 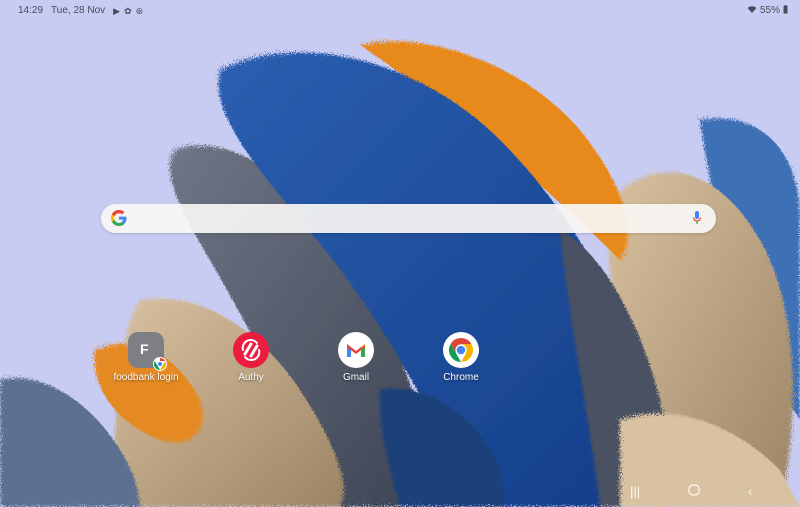 I want to click on wifi-icon, so click(x=752, y=10).